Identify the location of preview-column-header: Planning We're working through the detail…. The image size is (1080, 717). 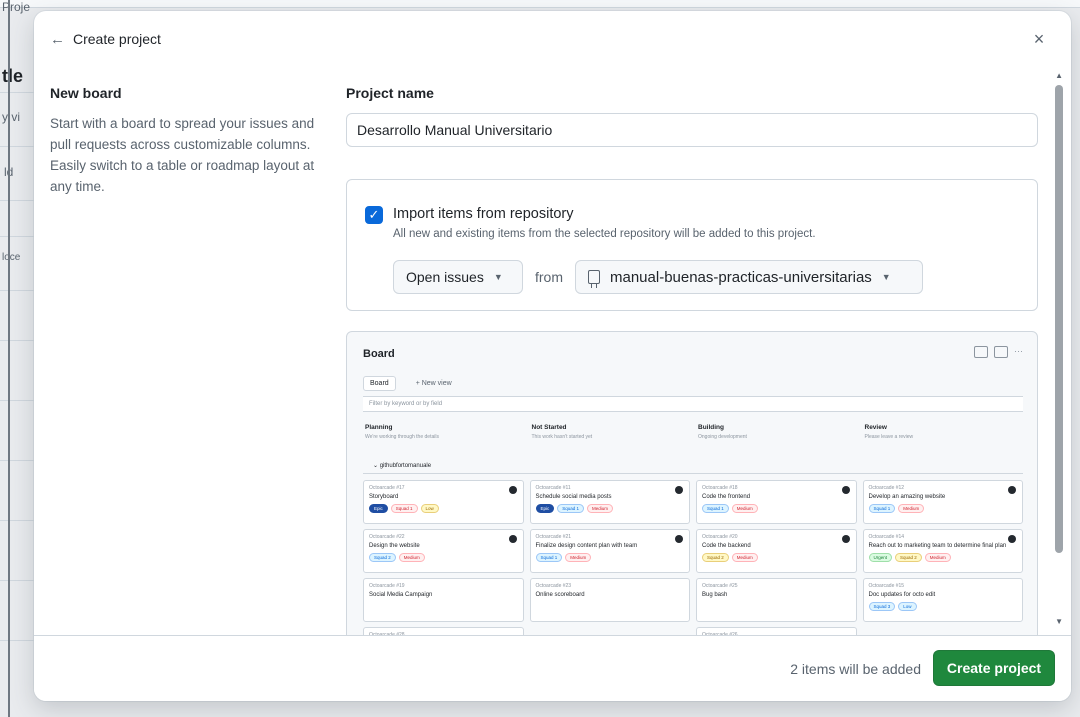
(443, 435).